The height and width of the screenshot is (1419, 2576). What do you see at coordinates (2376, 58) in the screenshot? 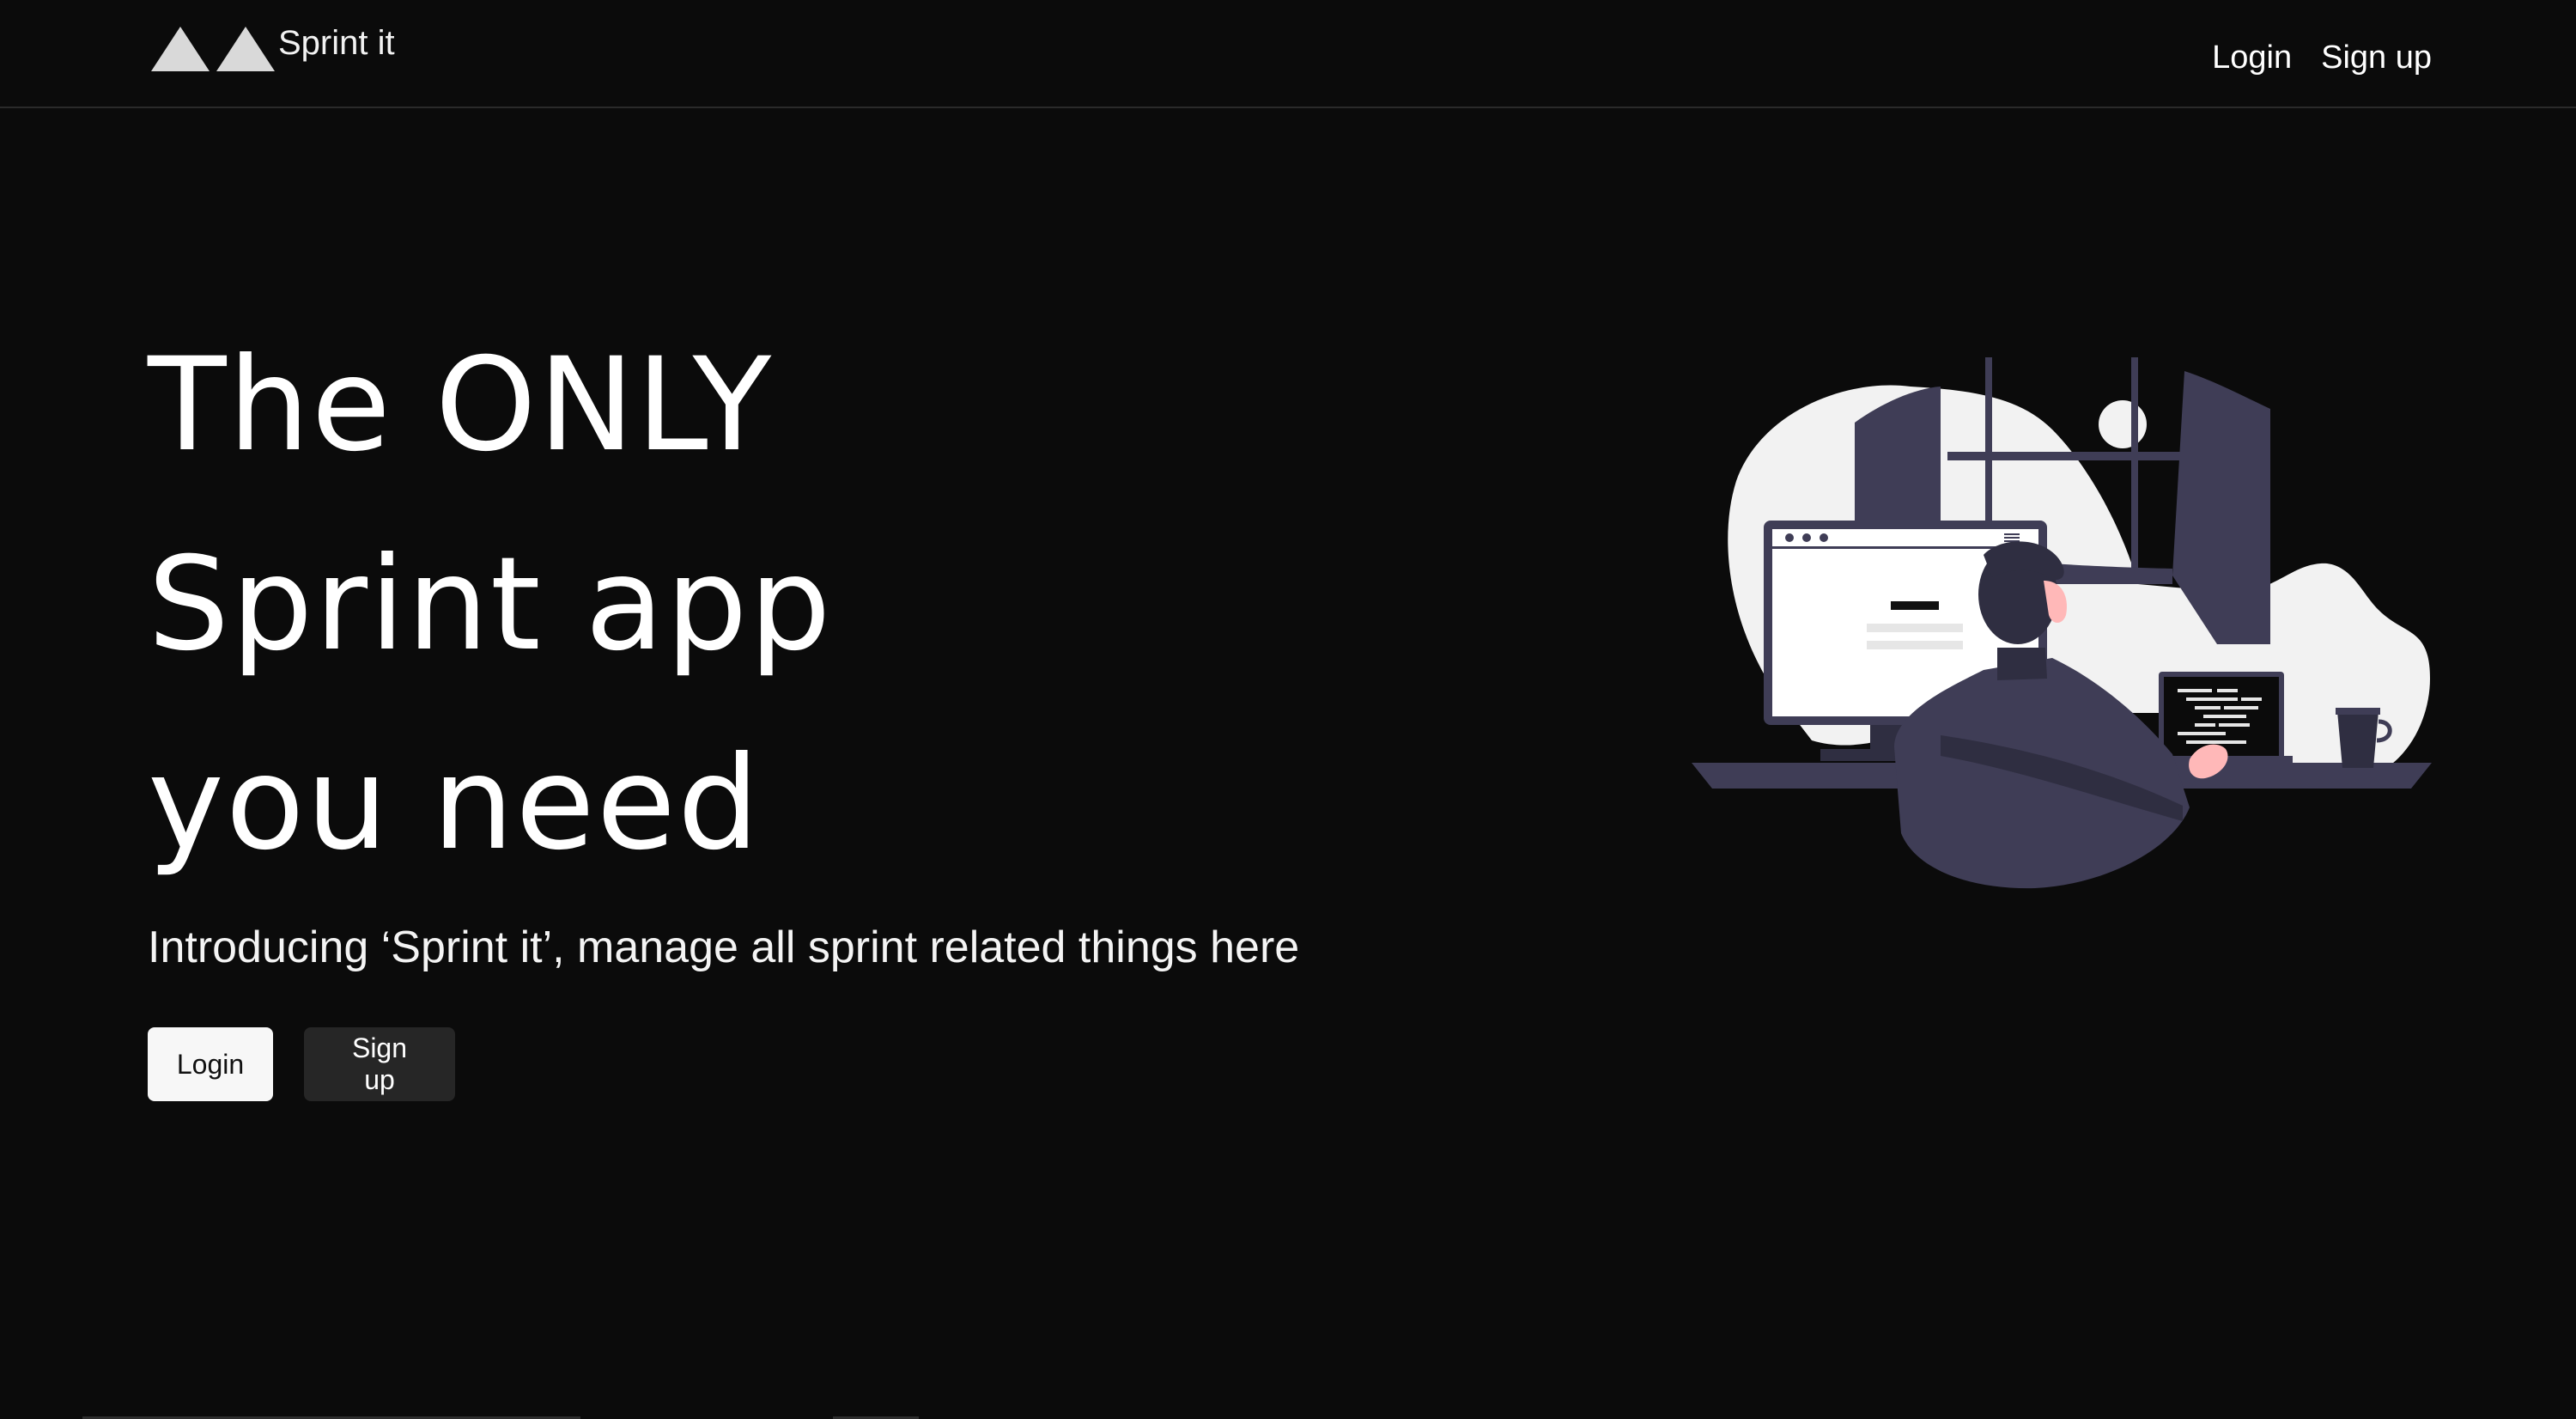
I see `nav-signup-link: Sign up` at bounding box center [2376, 58].